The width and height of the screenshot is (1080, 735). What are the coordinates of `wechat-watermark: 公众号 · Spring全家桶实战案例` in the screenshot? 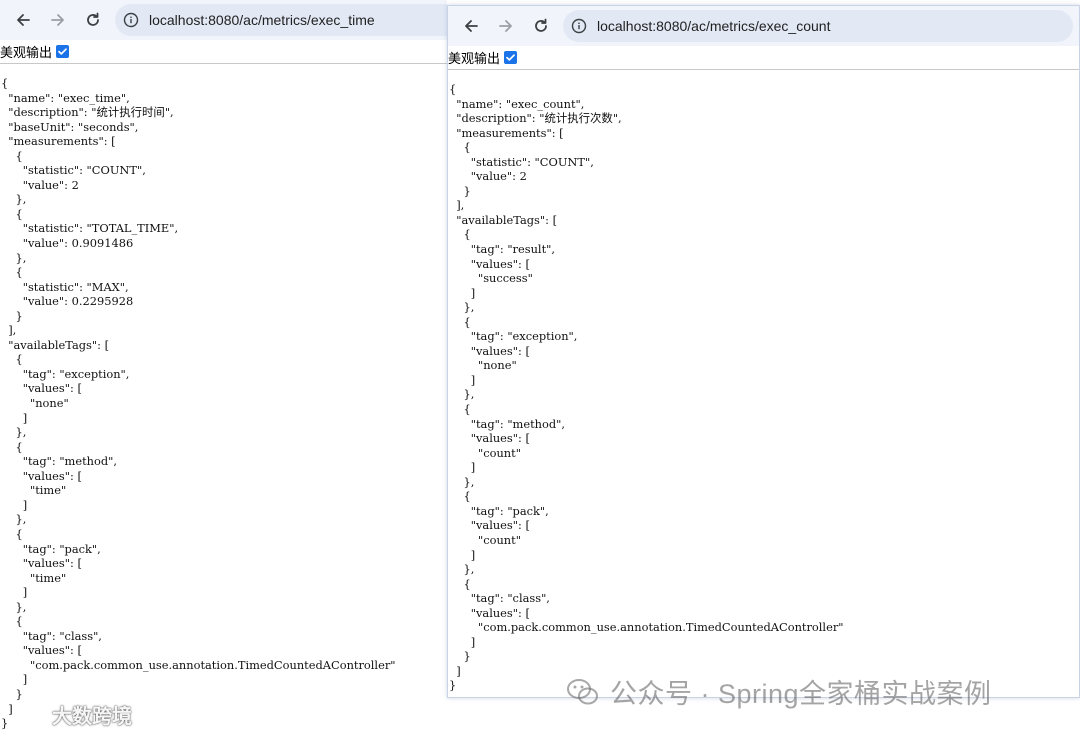 It's located at (779, 691).